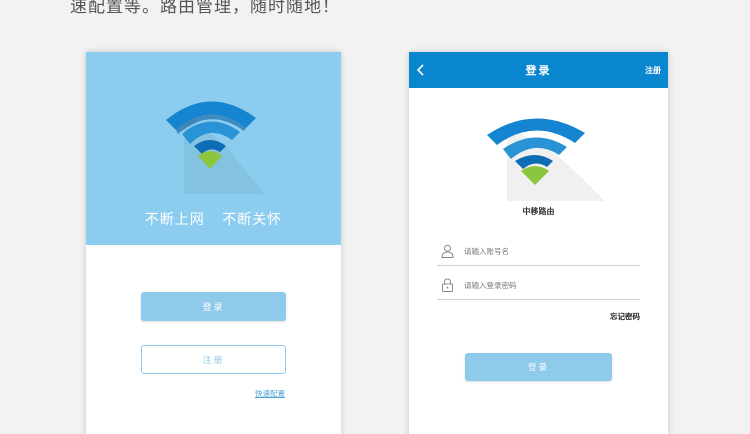 The image size is (750, 434). Describe the element at coordinates (538, 367) in the screenshot. I see `login-submit-button: 登录` at that location.